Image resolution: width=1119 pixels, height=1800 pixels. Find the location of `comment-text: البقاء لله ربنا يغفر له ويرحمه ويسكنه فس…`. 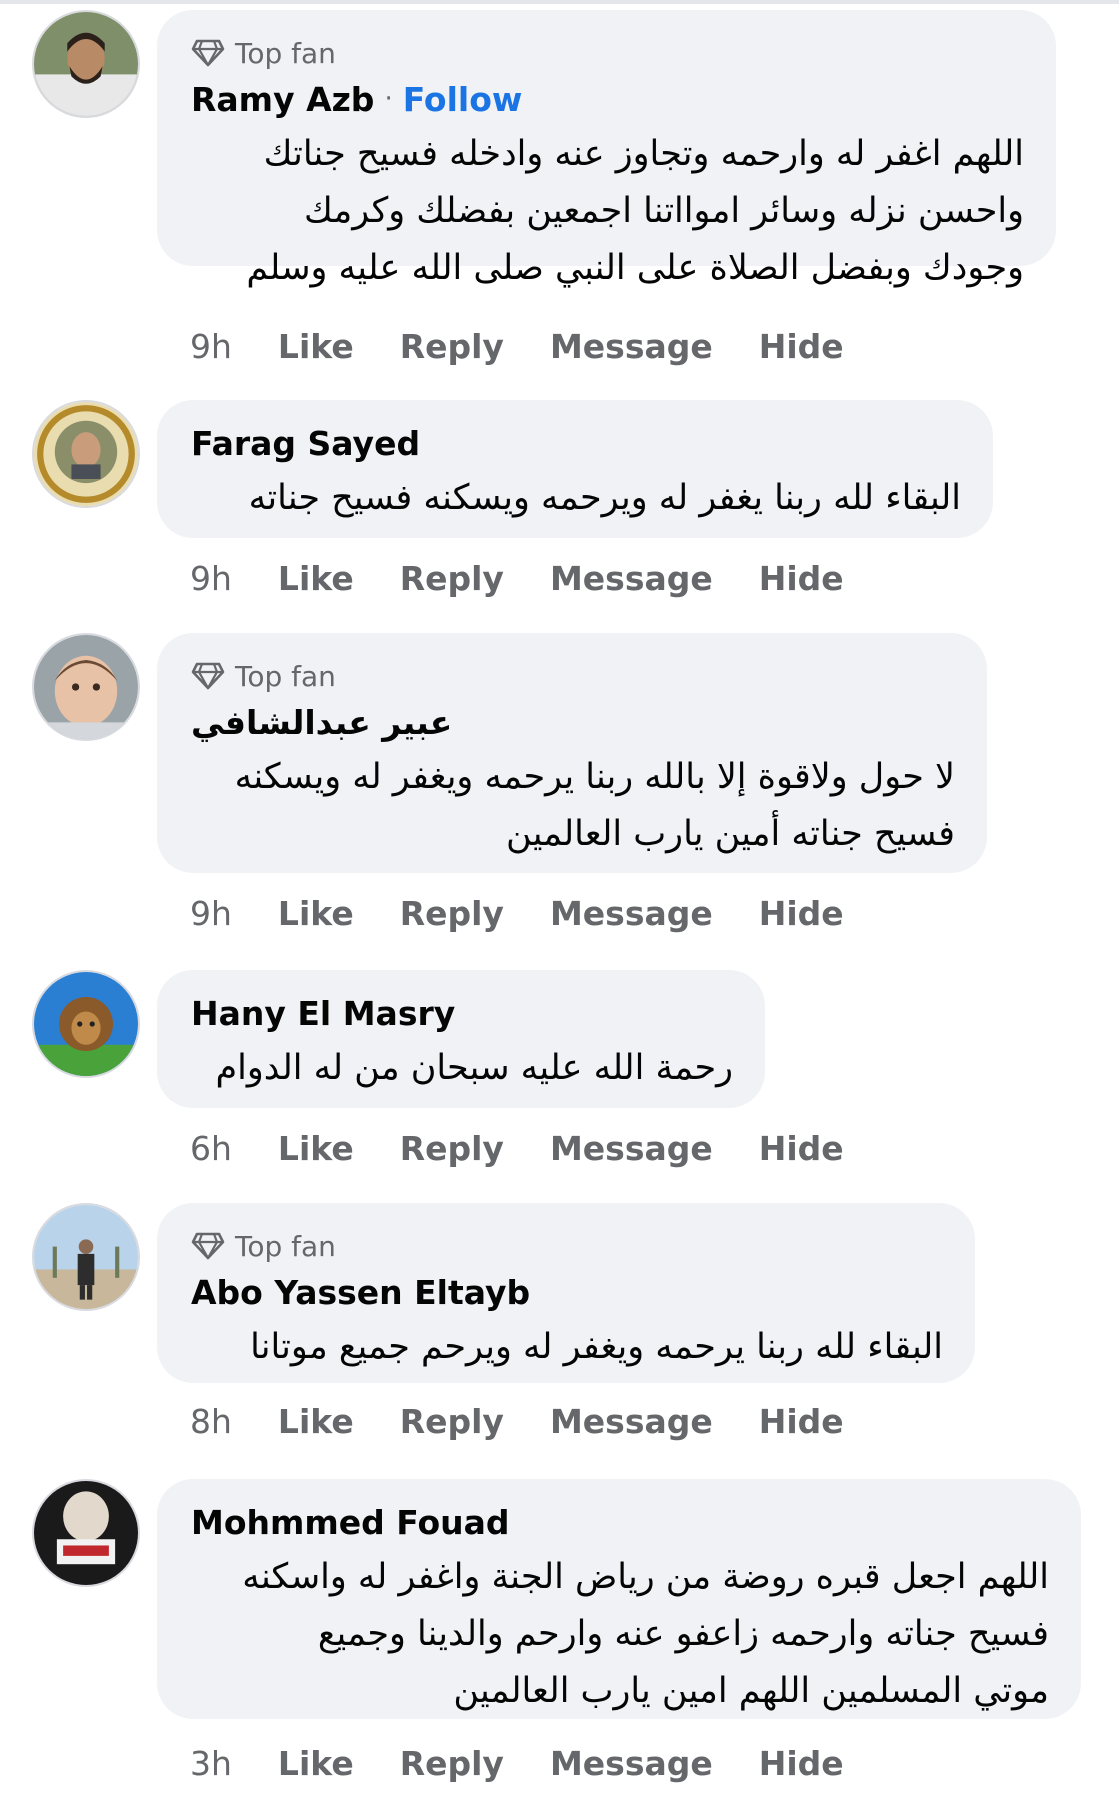

comment-text: البقاء لله ربنا يغفر له ويرحمه ويسكنه فس… is located at coordinates (576, 498).